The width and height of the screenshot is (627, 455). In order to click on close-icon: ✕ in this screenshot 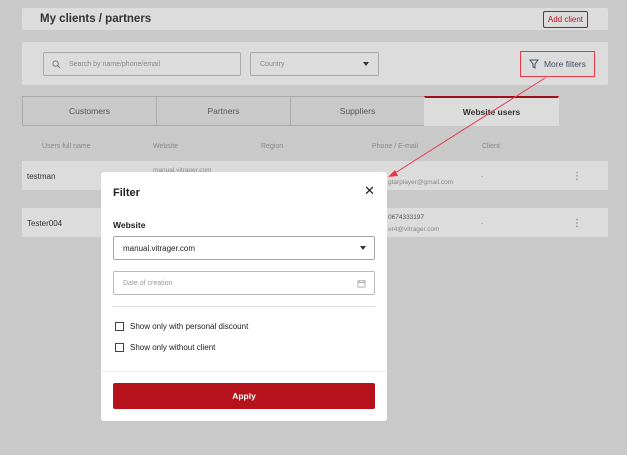, I will do `click(369, 191)`.